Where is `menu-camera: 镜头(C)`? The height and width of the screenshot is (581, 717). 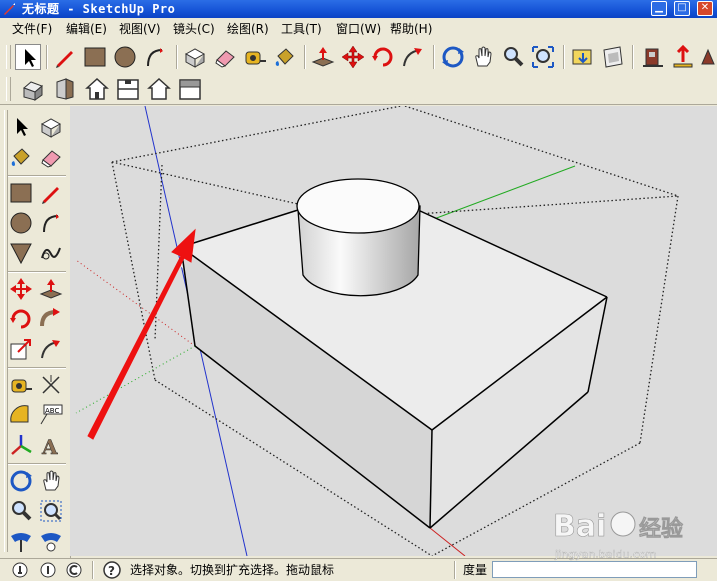 menu-camera: 镜头(C) is located at coordinates (194, 29).